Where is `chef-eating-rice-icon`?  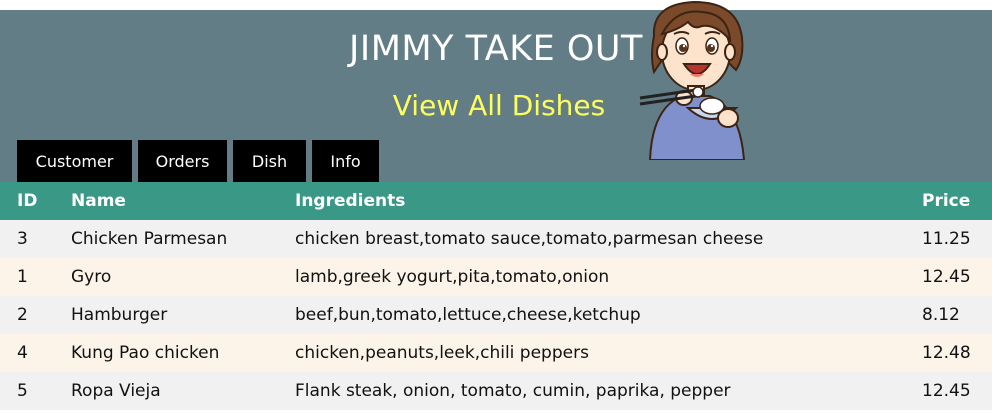 chef-eating-rice-icon is located at coordinates (692, 80).